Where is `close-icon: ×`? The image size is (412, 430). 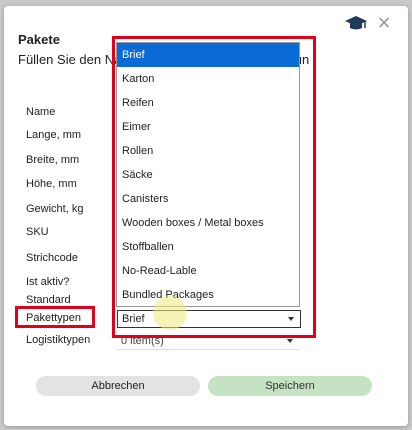
close-icon: × is located at coordinates (384, 23).